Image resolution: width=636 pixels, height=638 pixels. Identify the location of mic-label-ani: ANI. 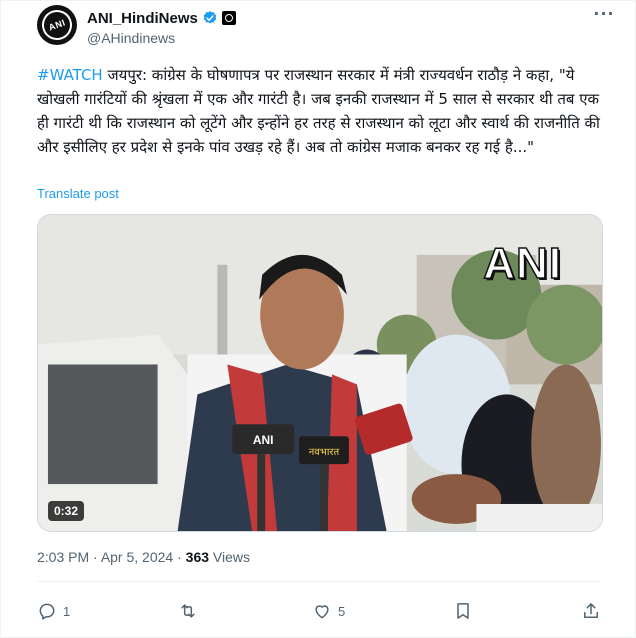
(263, 440).